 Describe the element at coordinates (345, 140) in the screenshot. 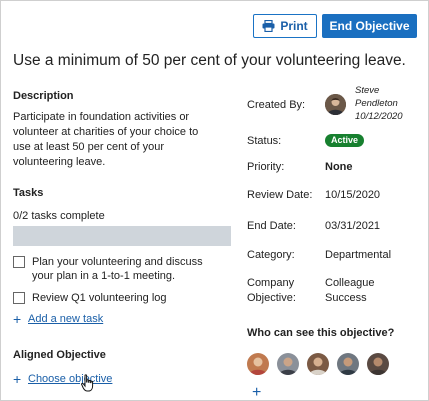

I see `status-badge: Active` at that location.